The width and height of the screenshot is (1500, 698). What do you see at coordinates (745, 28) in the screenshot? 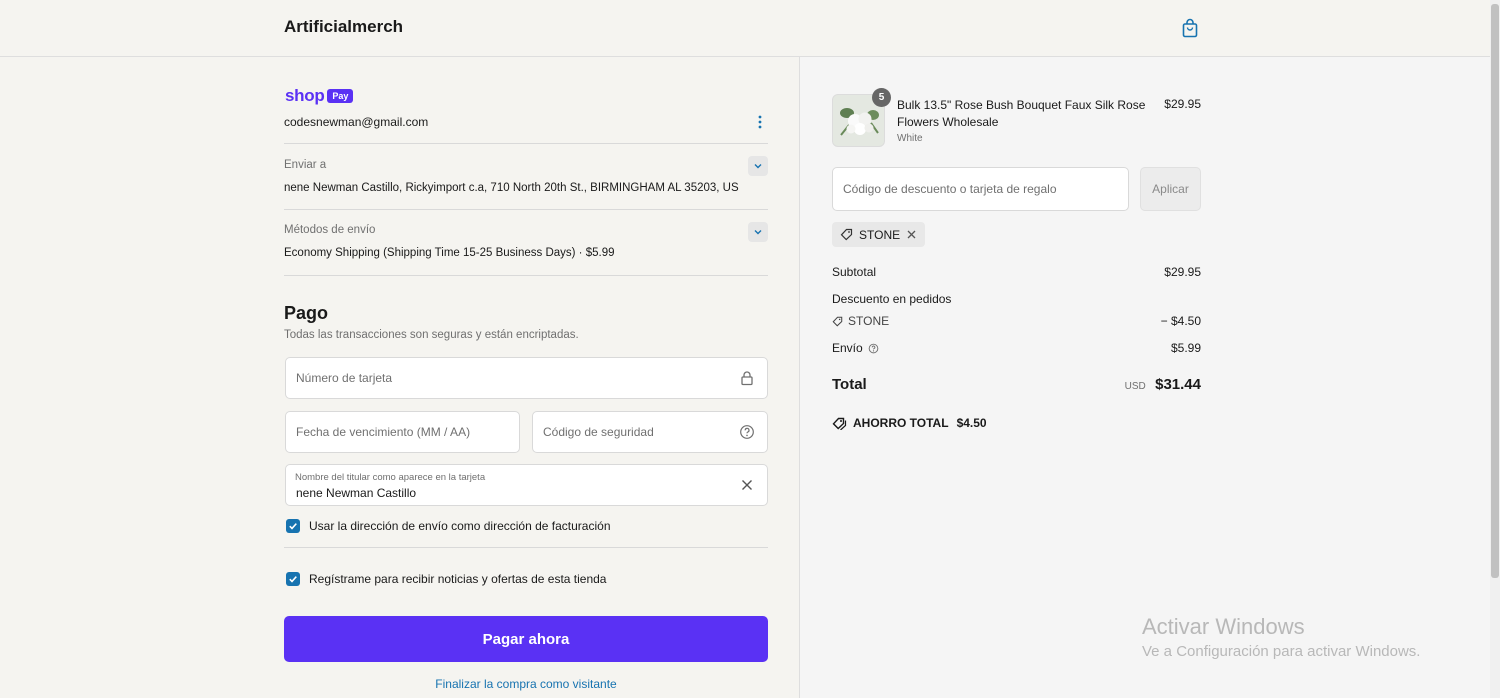
I see `header-bar: Artificialmerch` at bounding box center [745, 28].